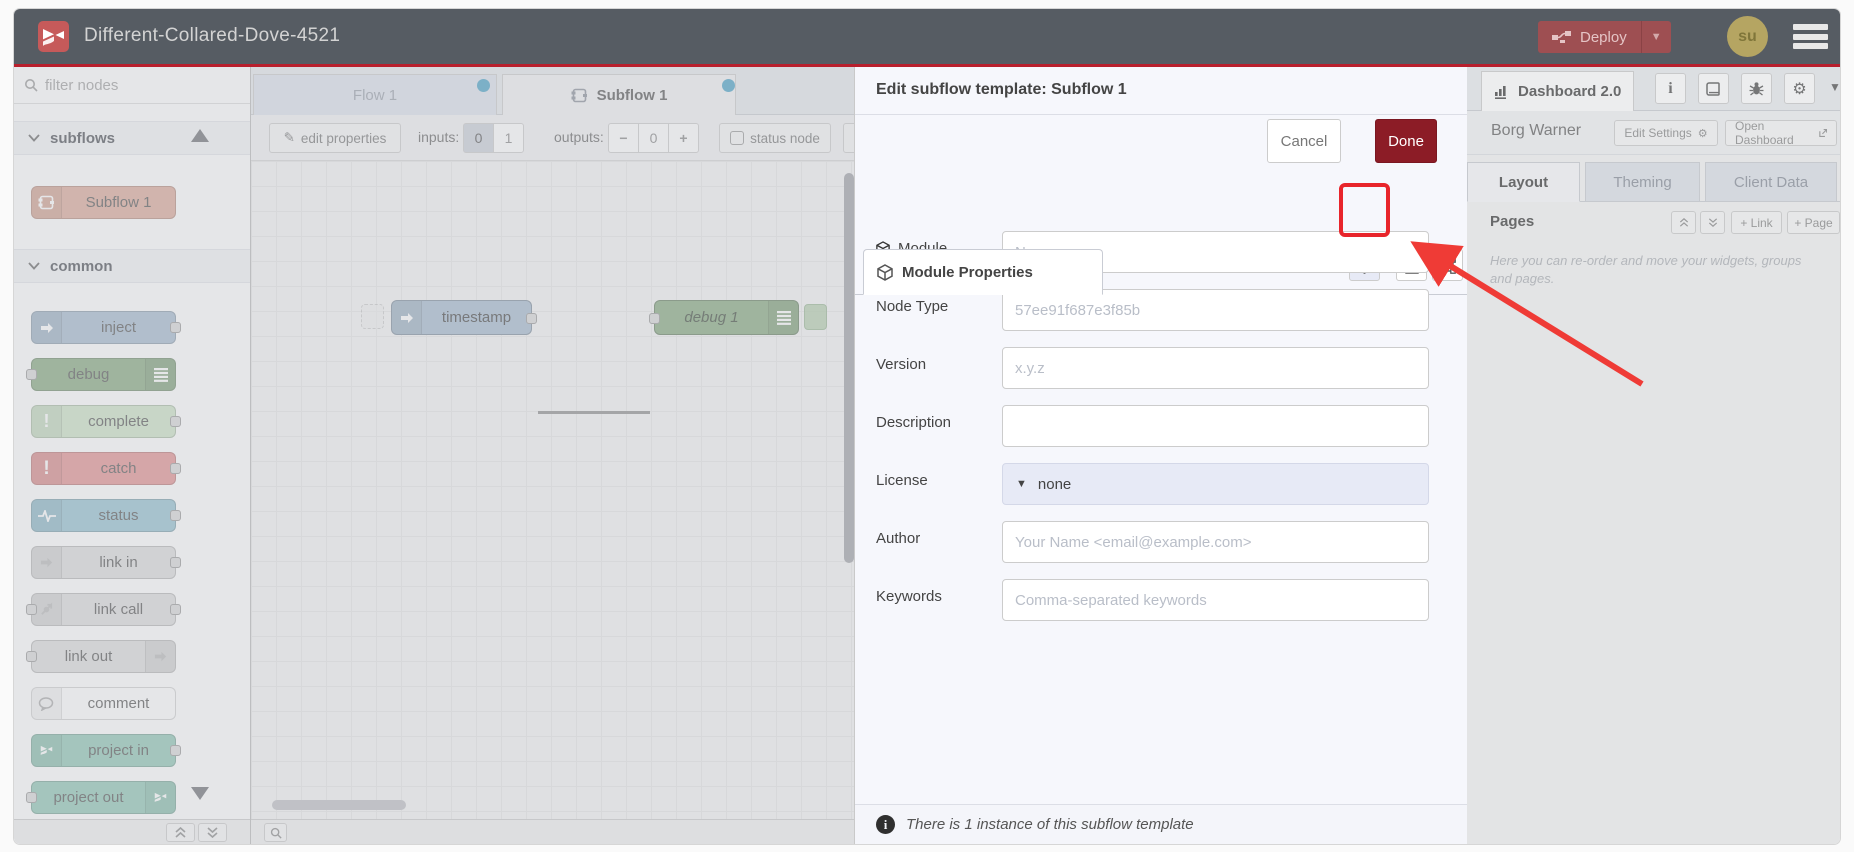 The width and height of the screenshot is (1854, 852). What do you see at coordinates (914, 422) in the screenshot?
I see `description-field-label: Description` at bounding box center [914, 422].